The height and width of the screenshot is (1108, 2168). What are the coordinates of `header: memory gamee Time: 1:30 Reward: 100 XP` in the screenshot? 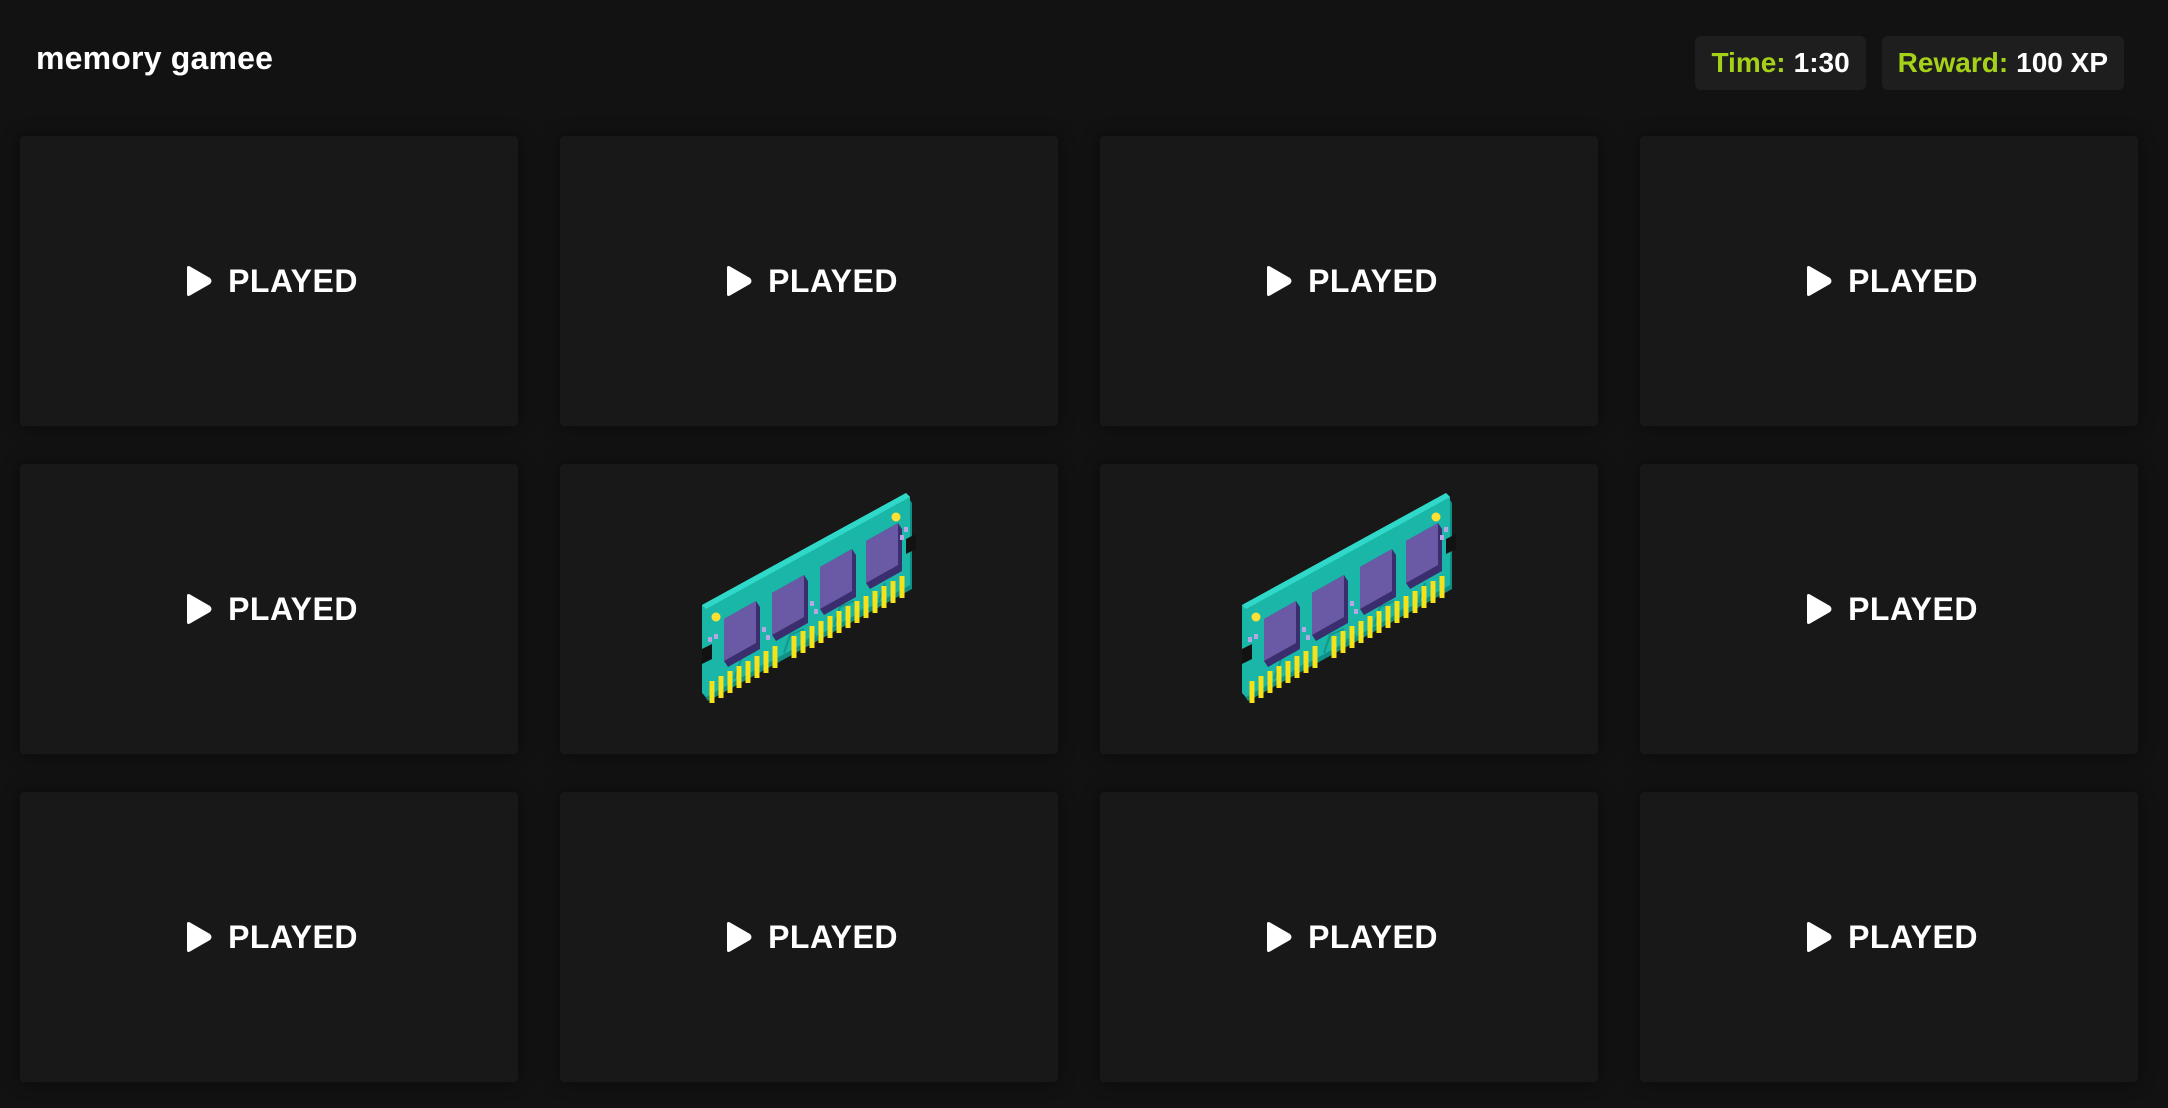 It's located at (1084, 60).